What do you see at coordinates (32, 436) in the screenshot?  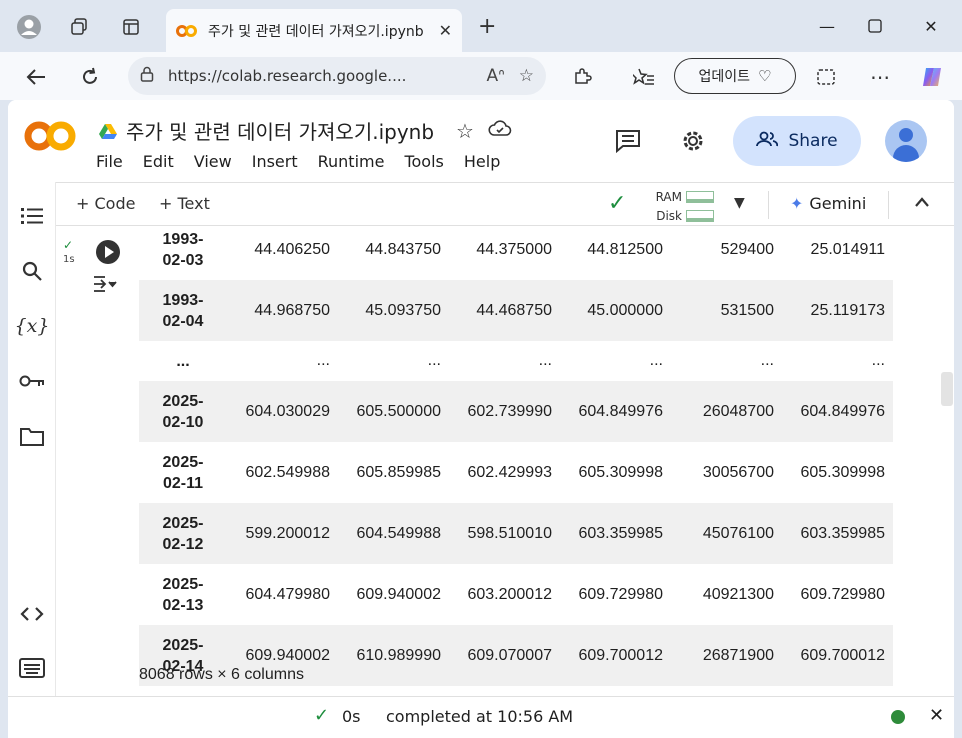 I see `files-folder-icon` at bounding box center [32, 436].